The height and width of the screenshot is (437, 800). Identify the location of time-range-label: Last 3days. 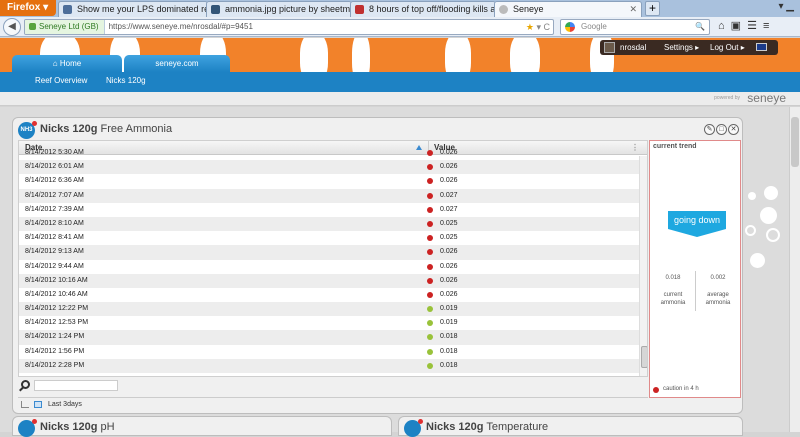
(65, 405).